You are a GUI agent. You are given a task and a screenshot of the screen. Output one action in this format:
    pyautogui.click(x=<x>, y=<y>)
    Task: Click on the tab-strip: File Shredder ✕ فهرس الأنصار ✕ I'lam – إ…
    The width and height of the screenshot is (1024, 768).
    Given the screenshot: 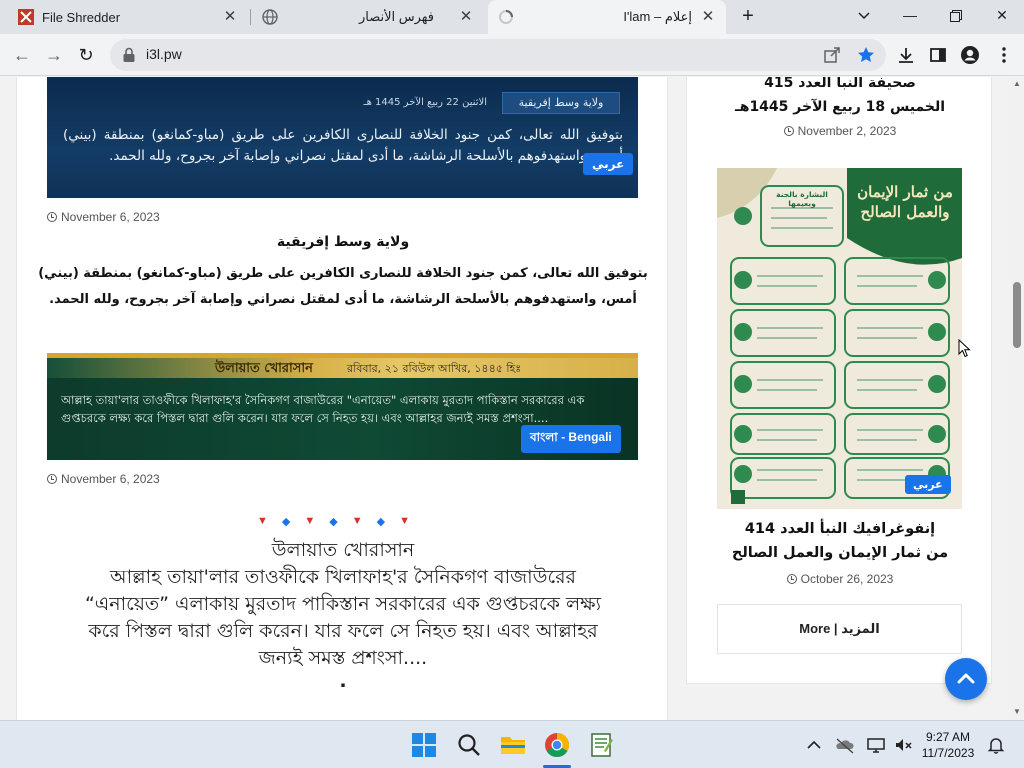 What is the action you would take?
    pyautogui.click(x=512, y=17)
    